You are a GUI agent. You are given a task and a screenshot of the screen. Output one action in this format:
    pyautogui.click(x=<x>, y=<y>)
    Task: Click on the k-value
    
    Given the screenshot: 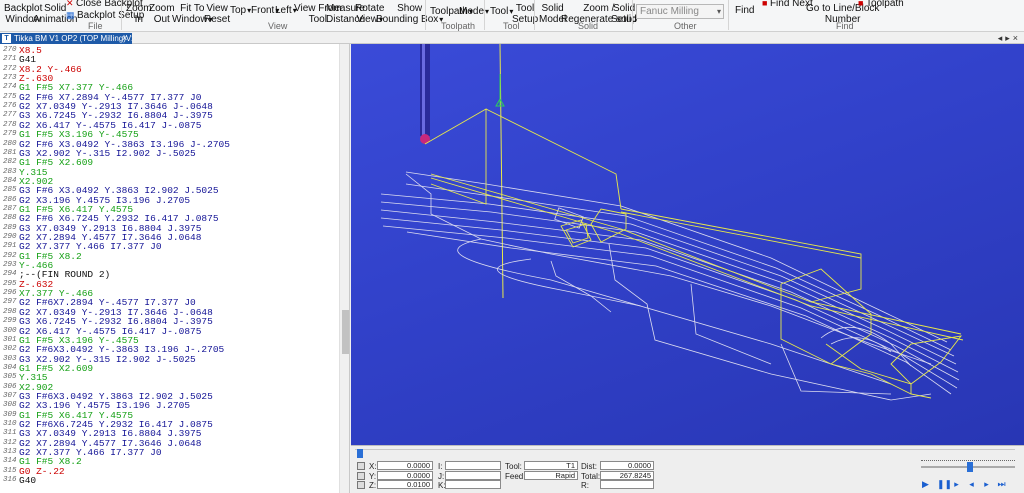 What is the action you would take?
    pyautogui.click(x=473, y=484)
    